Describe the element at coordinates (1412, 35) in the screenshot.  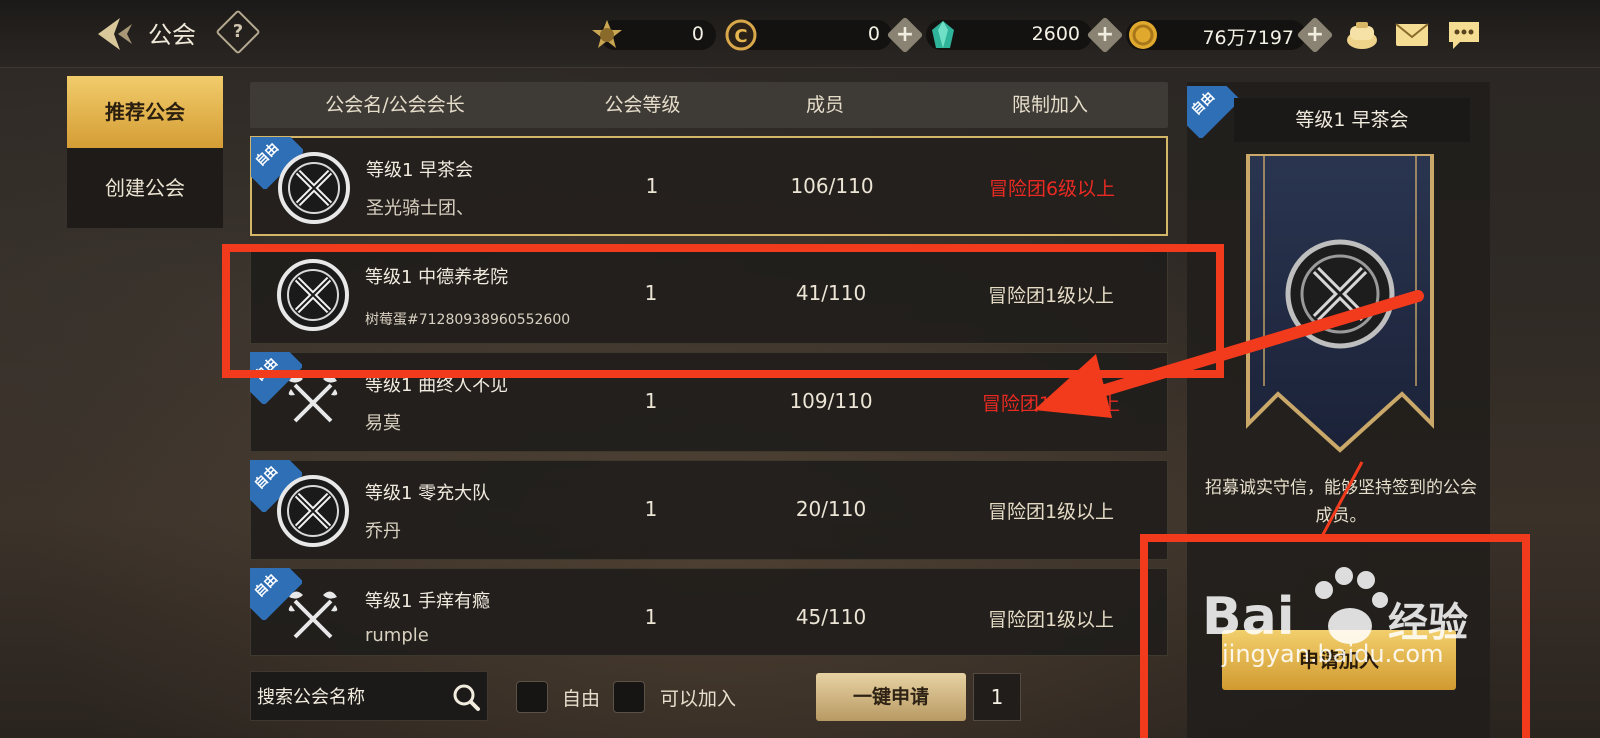
I see `mail-icon` at that location.